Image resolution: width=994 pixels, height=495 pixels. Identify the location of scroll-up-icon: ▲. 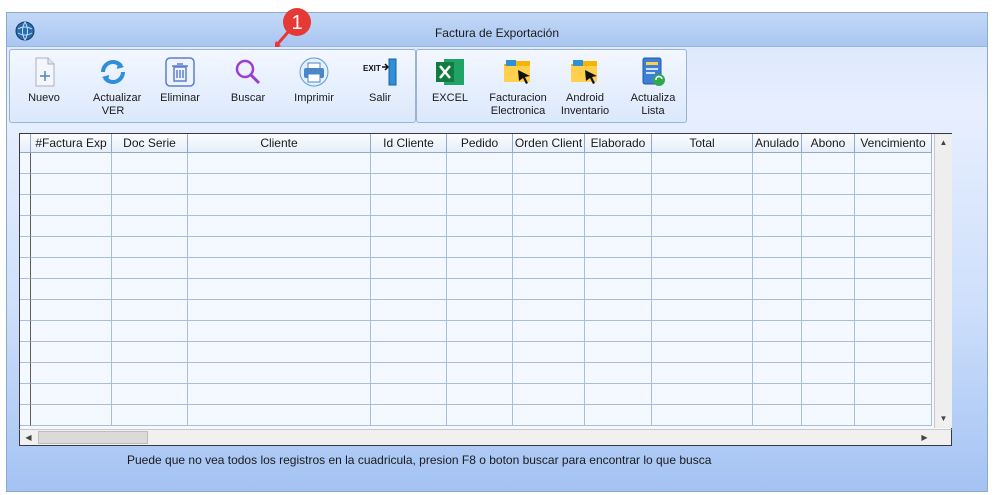
(943, 142).